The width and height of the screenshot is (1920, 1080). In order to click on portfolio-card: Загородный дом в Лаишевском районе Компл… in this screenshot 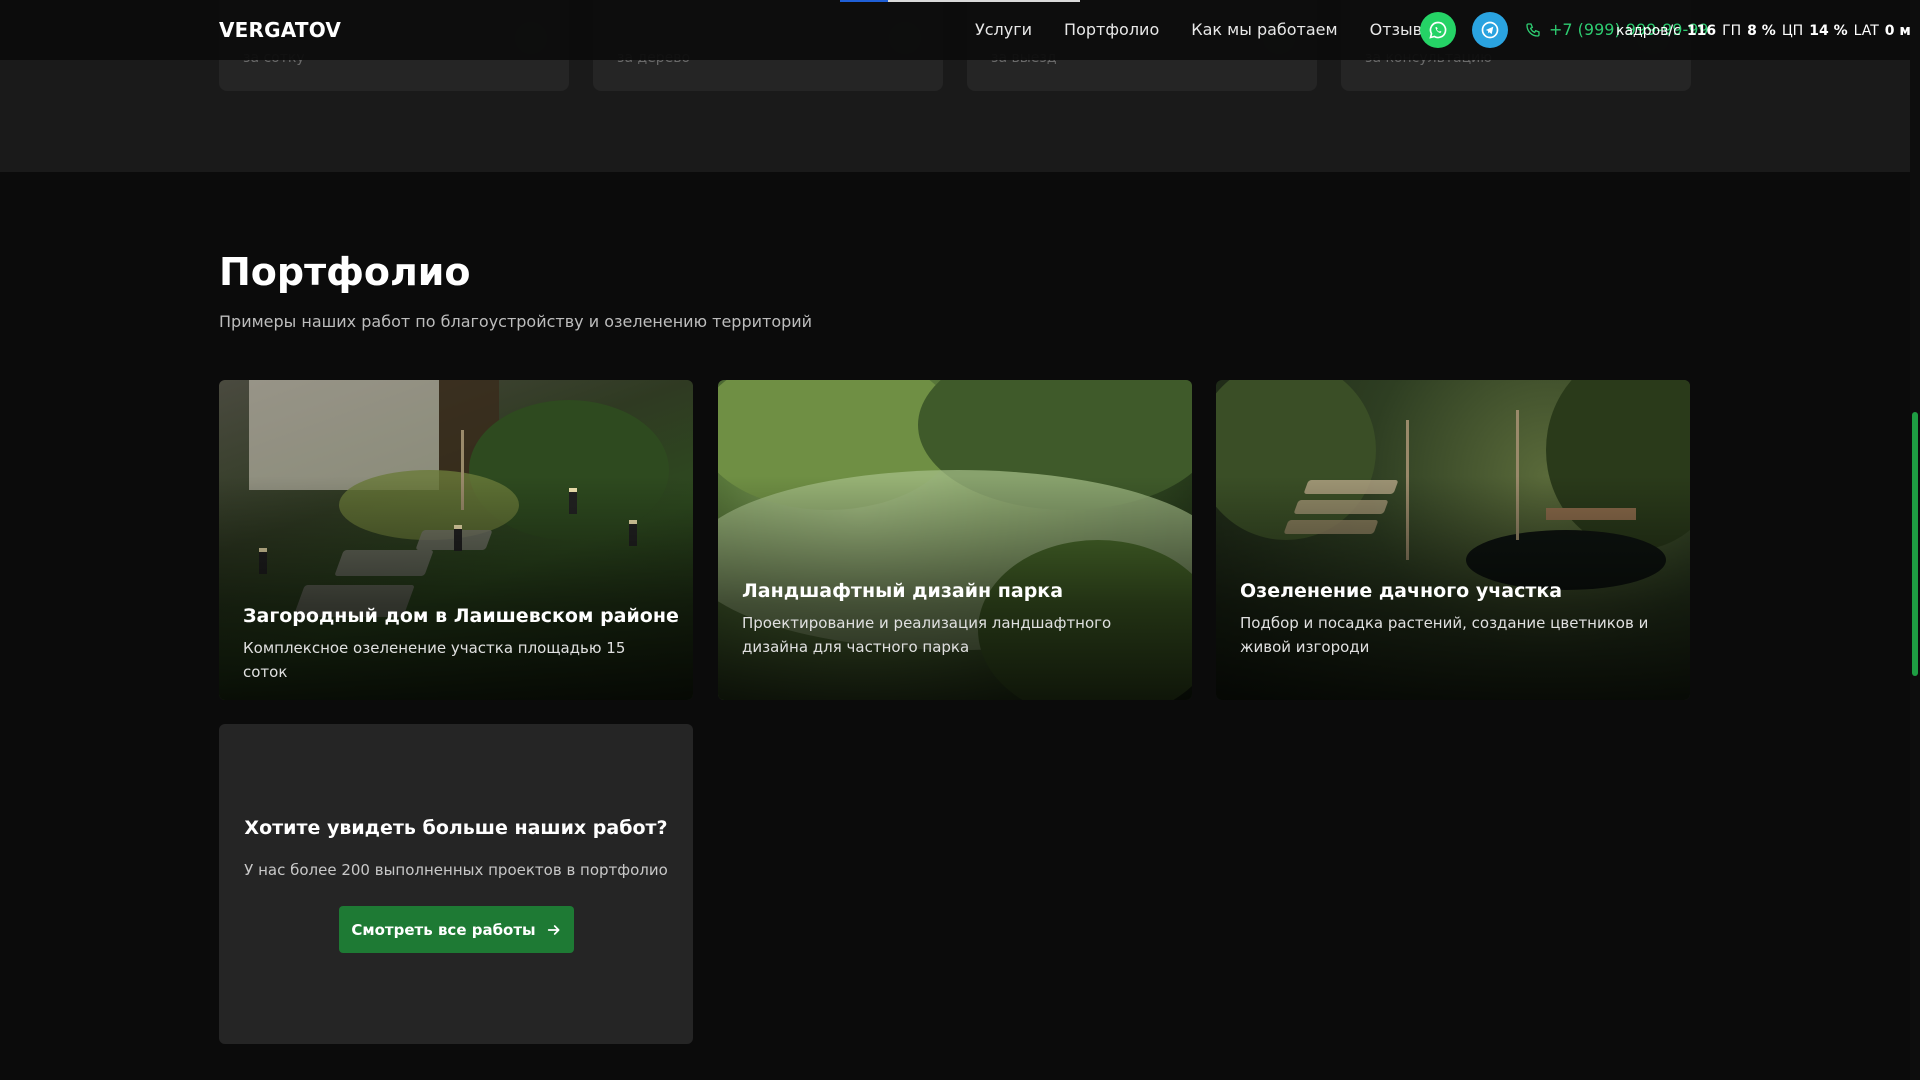, I will do `click(456, 540)`.